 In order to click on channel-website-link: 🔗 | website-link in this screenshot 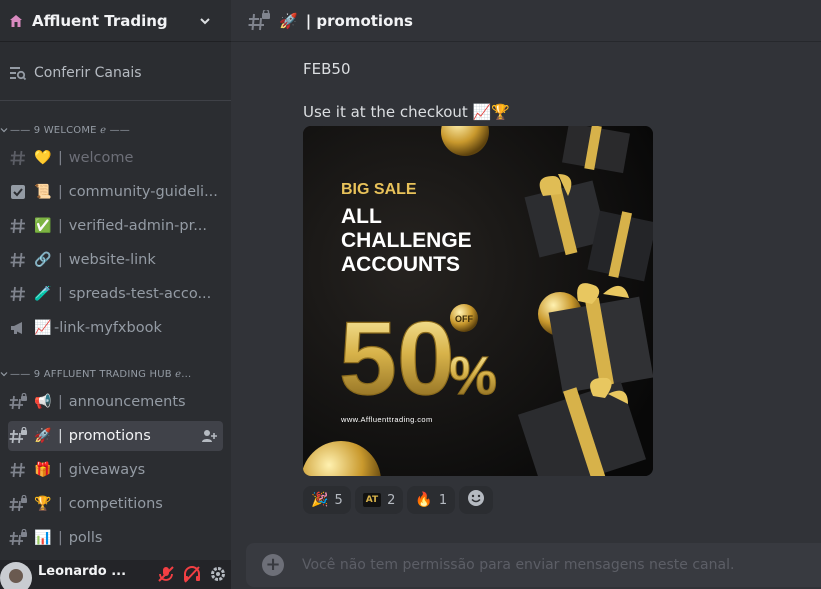, I will do `click(115, 260)`.